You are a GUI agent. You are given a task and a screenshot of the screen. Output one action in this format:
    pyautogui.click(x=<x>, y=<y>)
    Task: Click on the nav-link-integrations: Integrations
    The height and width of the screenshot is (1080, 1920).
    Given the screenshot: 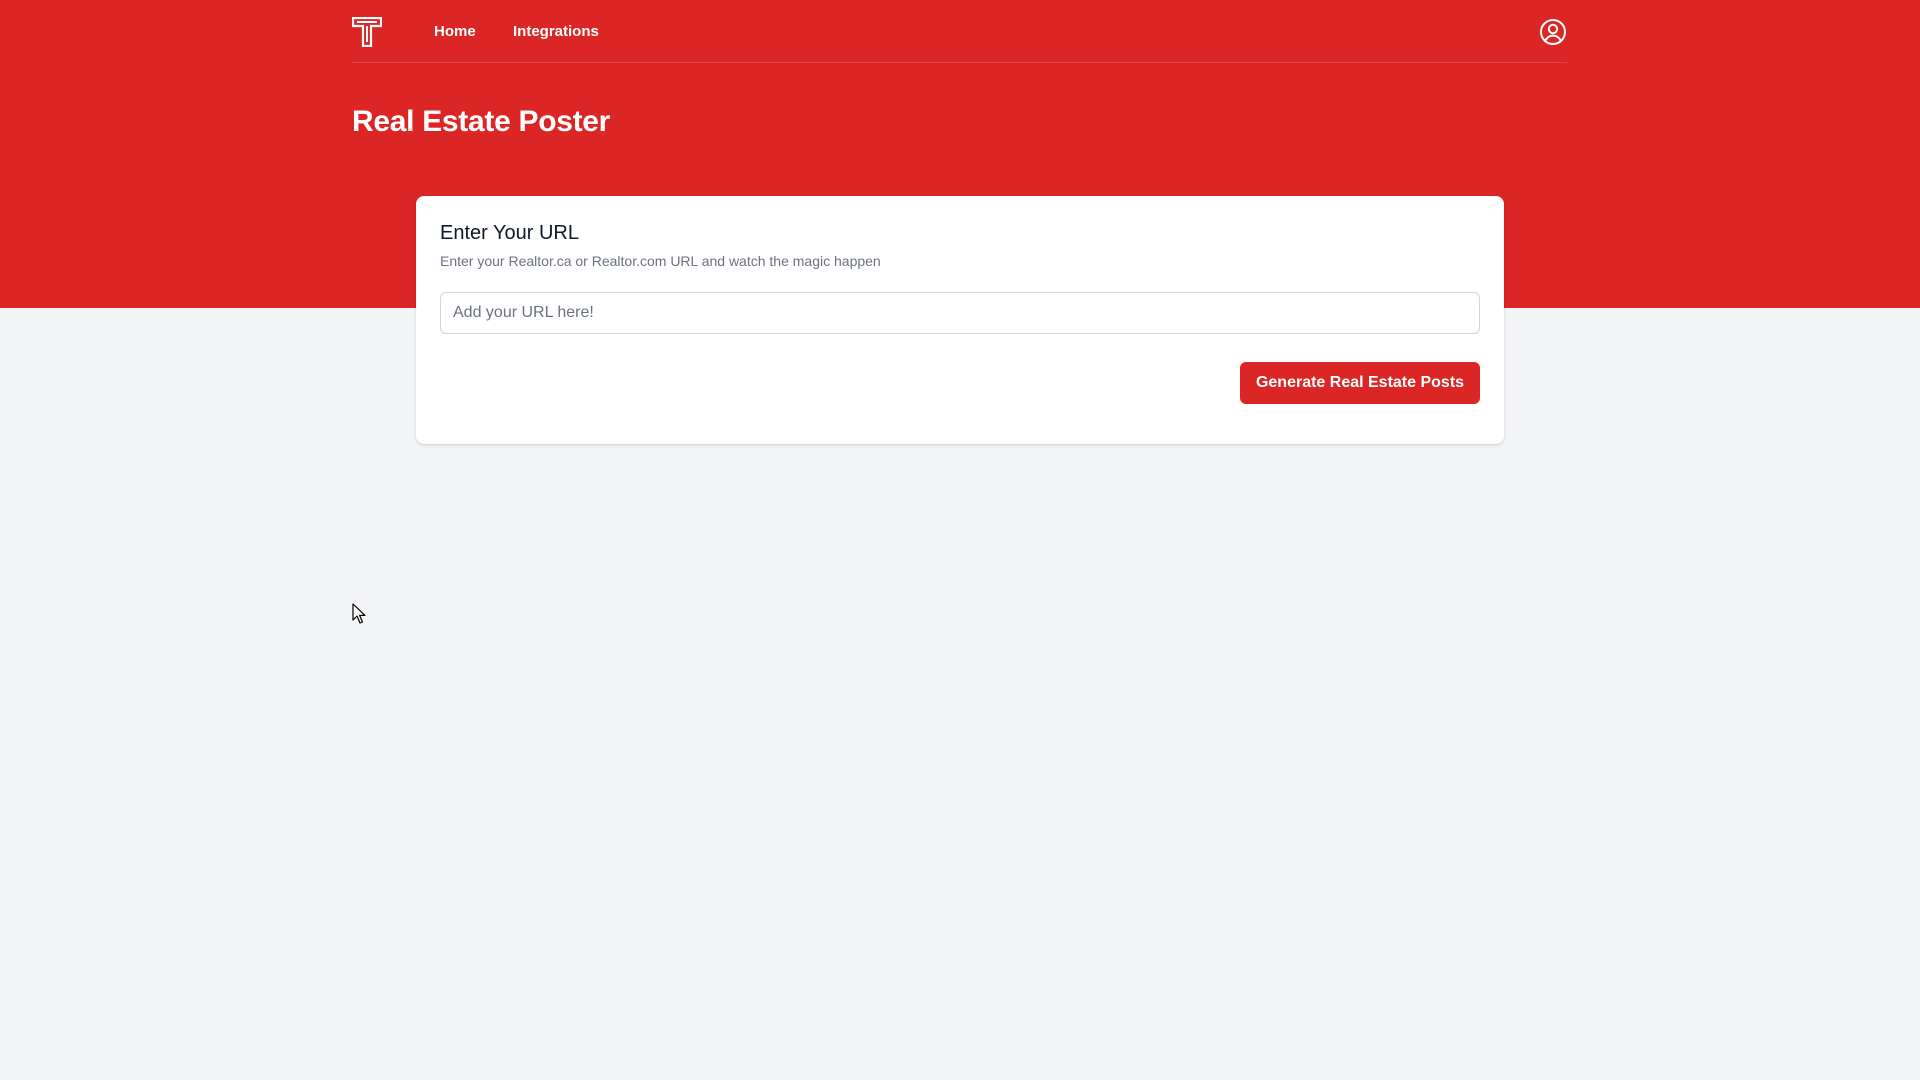 What is the action you would take?
    pyautogui.click(x=556, y=32)
    